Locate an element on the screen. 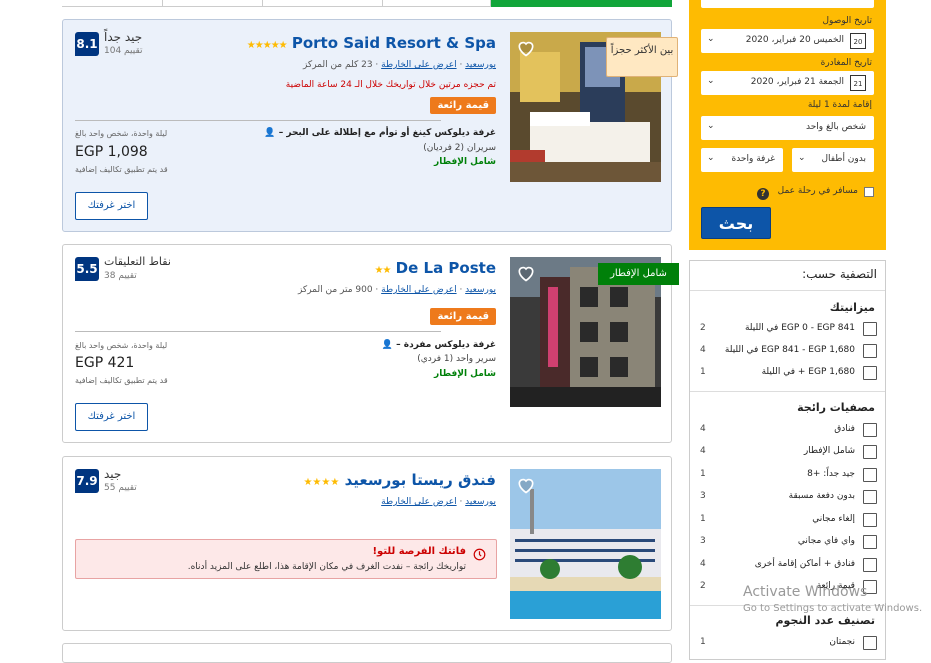 This screenshot has width=931, height=663. filter-option: EGP 841 - EGP 1,680 في الليلة 4 is located at coordinates (788, 352).